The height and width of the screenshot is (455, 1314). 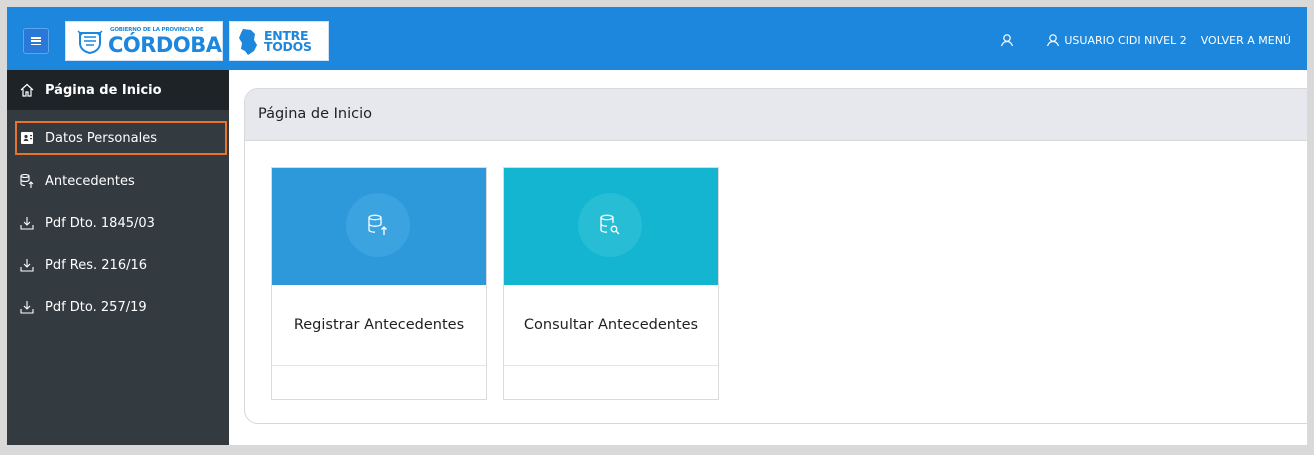 What do you see at coordinates (248, 42) in the screenshot?
I see `province-map-icon` at bounding box center [248, 42].